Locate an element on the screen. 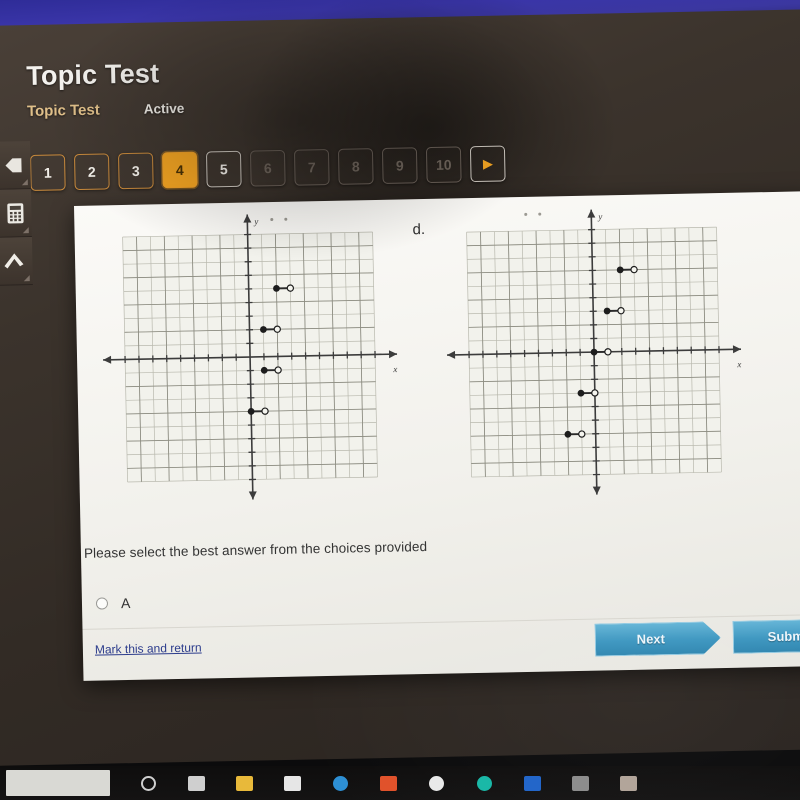 The width and height of the screenshot is (800, 800). question-button-5: 5 is located at coordinates (223, 169).